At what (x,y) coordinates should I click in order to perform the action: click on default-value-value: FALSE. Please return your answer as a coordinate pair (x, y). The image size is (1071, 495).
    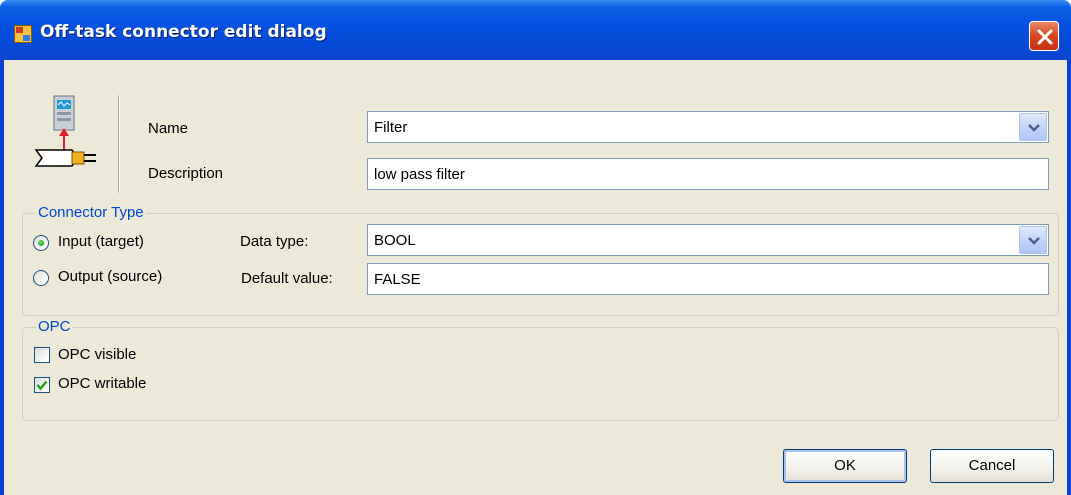
    Looking at the image, I should click on (397, 279).